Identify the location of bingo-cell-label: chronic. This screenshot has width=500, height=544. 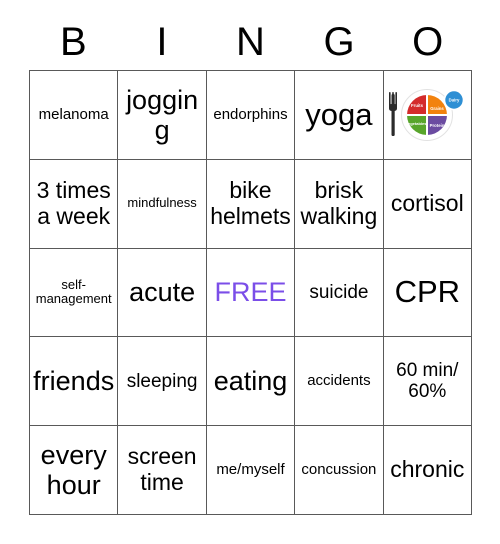
(427, 469).